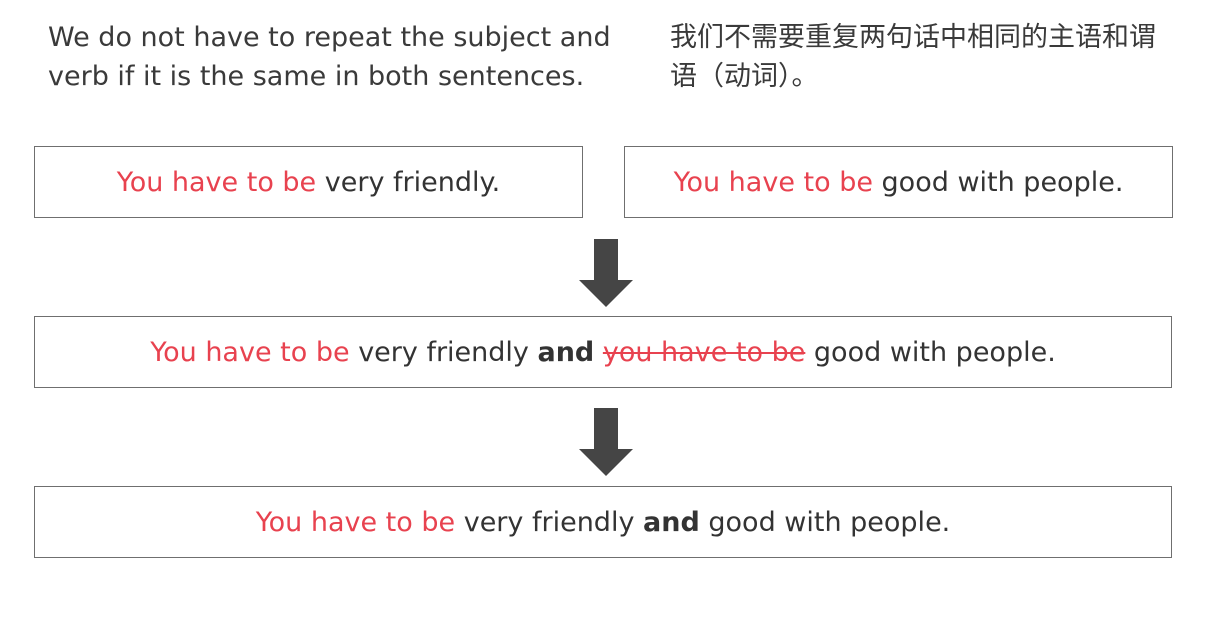 This screenshot has height=641, width=1209. Describe the element at coordinates (704, 352) in the screenshot. I see `struck-repeated-subject-verb: you have to be` at that location.